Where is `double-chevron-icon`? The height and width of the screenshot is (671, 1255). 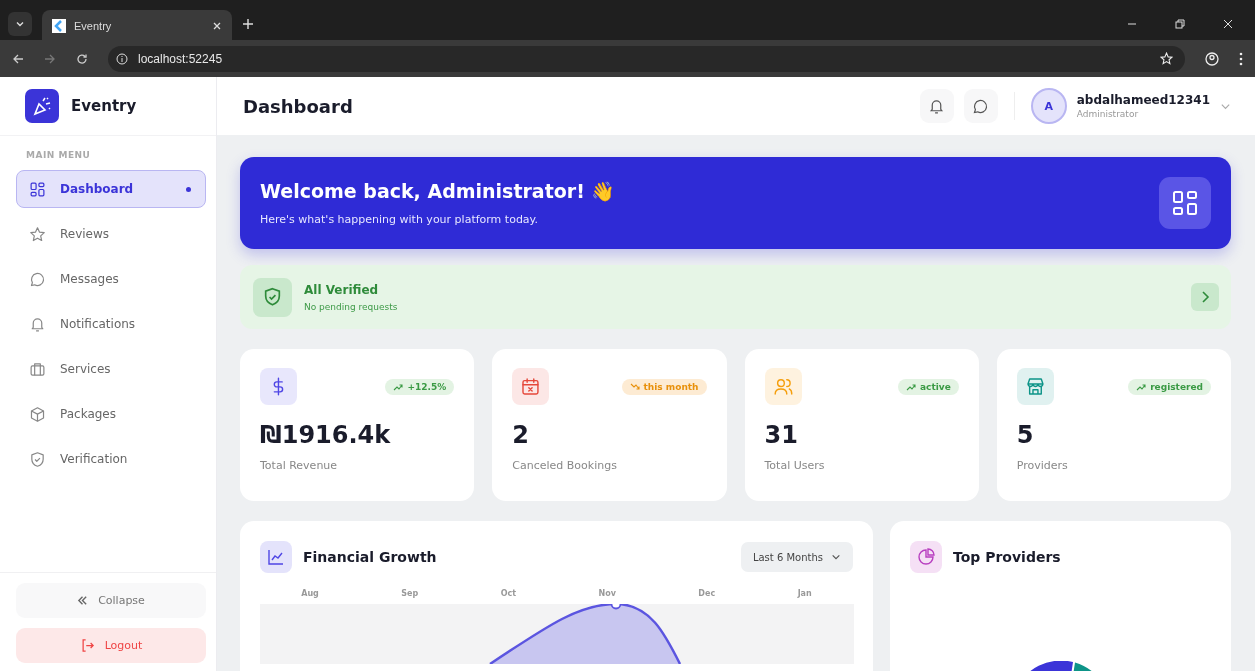
double-chevron-icon is located at coordinates (83, 600).